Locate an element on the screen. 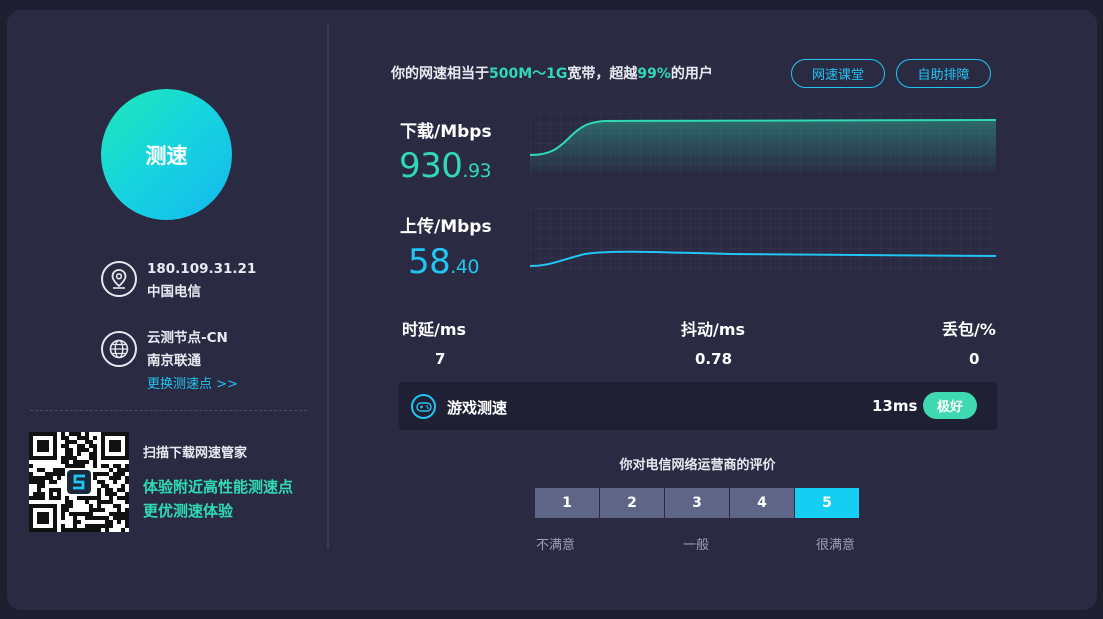  game-speedtest-bar: 游戏测速 13ms 极好 is located at coordinates (698, 406).